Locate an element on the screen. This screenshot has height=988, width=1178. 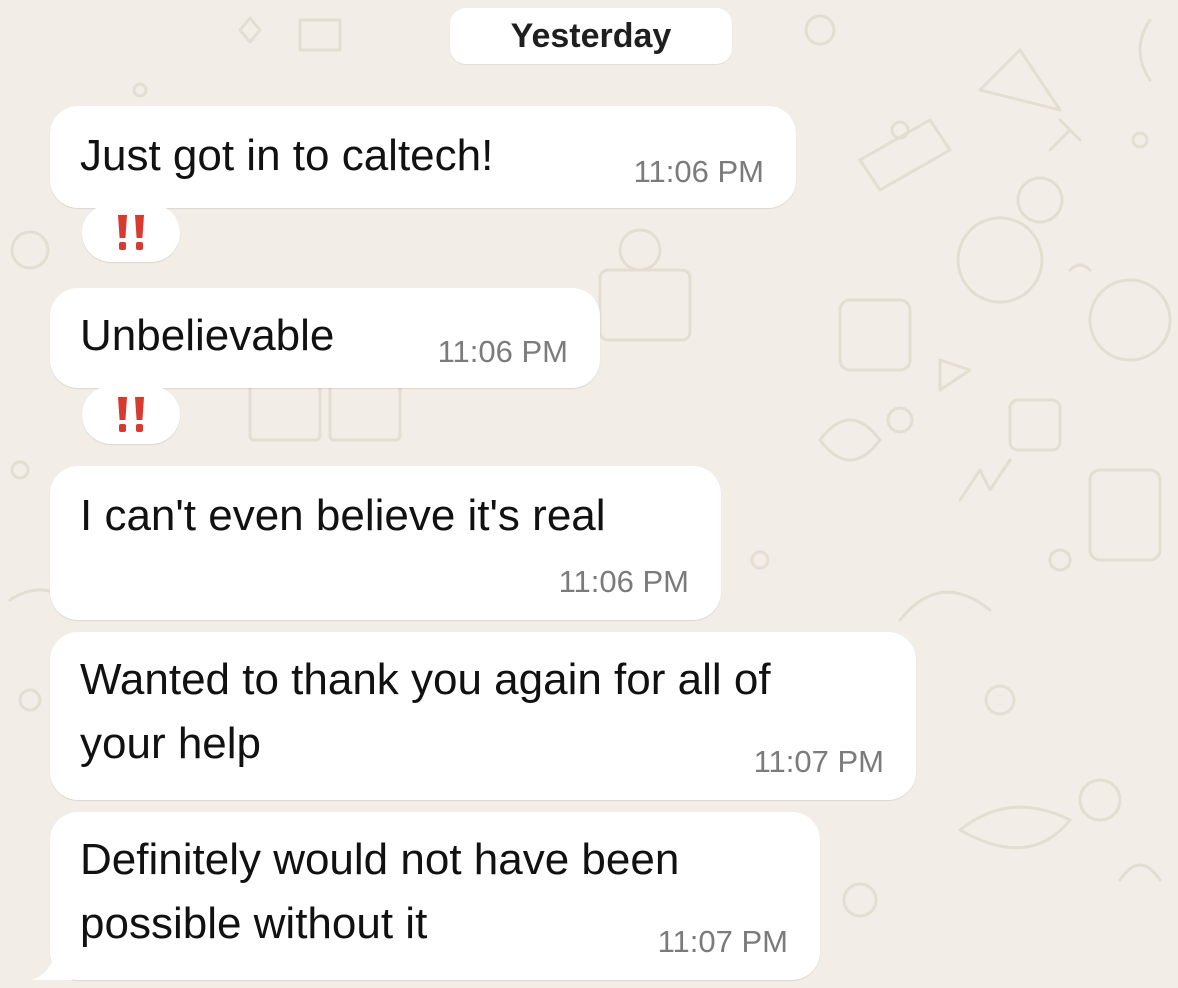
message-text: I can't even believe it's real is located at coordinates (343, 515).